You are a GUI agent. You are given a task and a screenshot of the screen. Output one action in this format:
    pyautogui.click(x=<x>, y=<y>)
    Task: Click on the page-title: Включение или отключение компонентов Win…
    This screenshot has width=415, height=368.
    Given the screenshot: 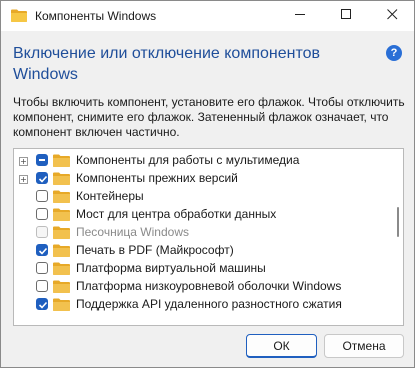 What is the action you would take?
    pyautogui.click(x=166, y=64)
    